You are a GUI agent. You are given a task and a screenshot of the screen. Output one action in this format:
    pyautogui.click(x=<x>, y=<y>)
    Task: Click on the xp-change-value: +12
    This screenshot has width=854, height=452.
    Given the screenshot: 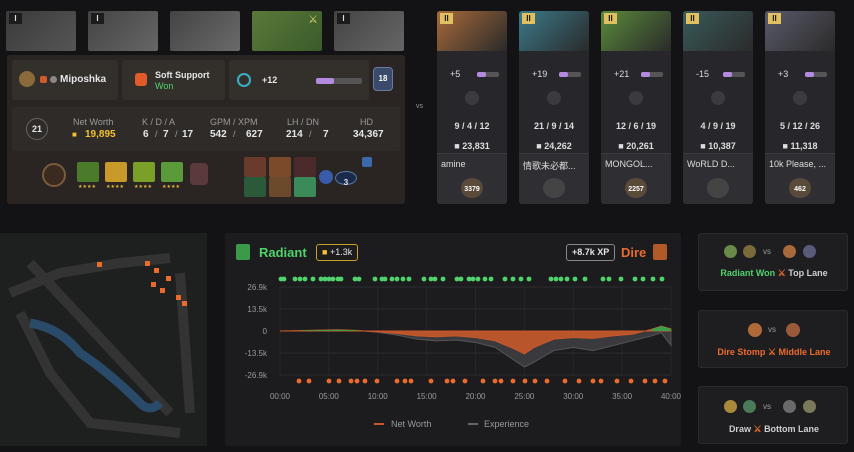 What is the action you would take?
    pyautogui.click(x=270, y=80)
    